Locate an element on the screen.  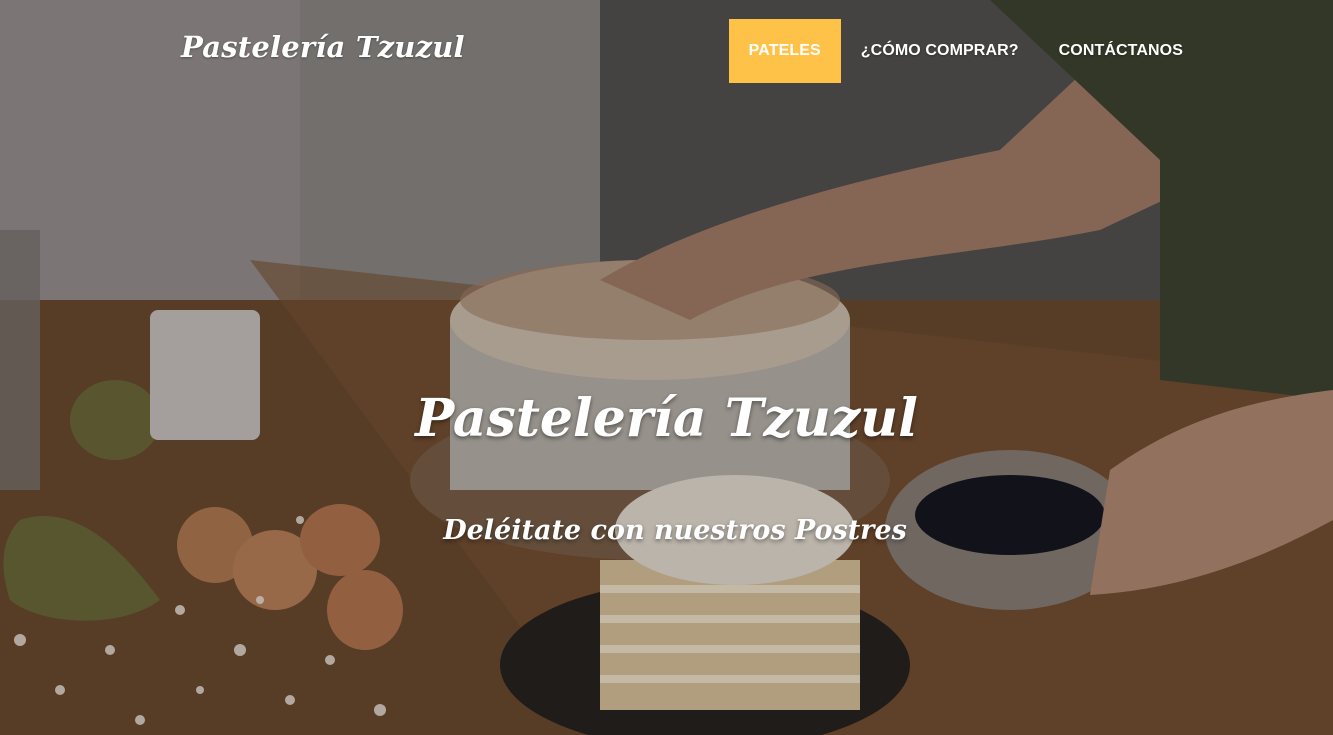
hero-subtitle: Deléitate con nuestros Postres is located at coordinates (675, 530).